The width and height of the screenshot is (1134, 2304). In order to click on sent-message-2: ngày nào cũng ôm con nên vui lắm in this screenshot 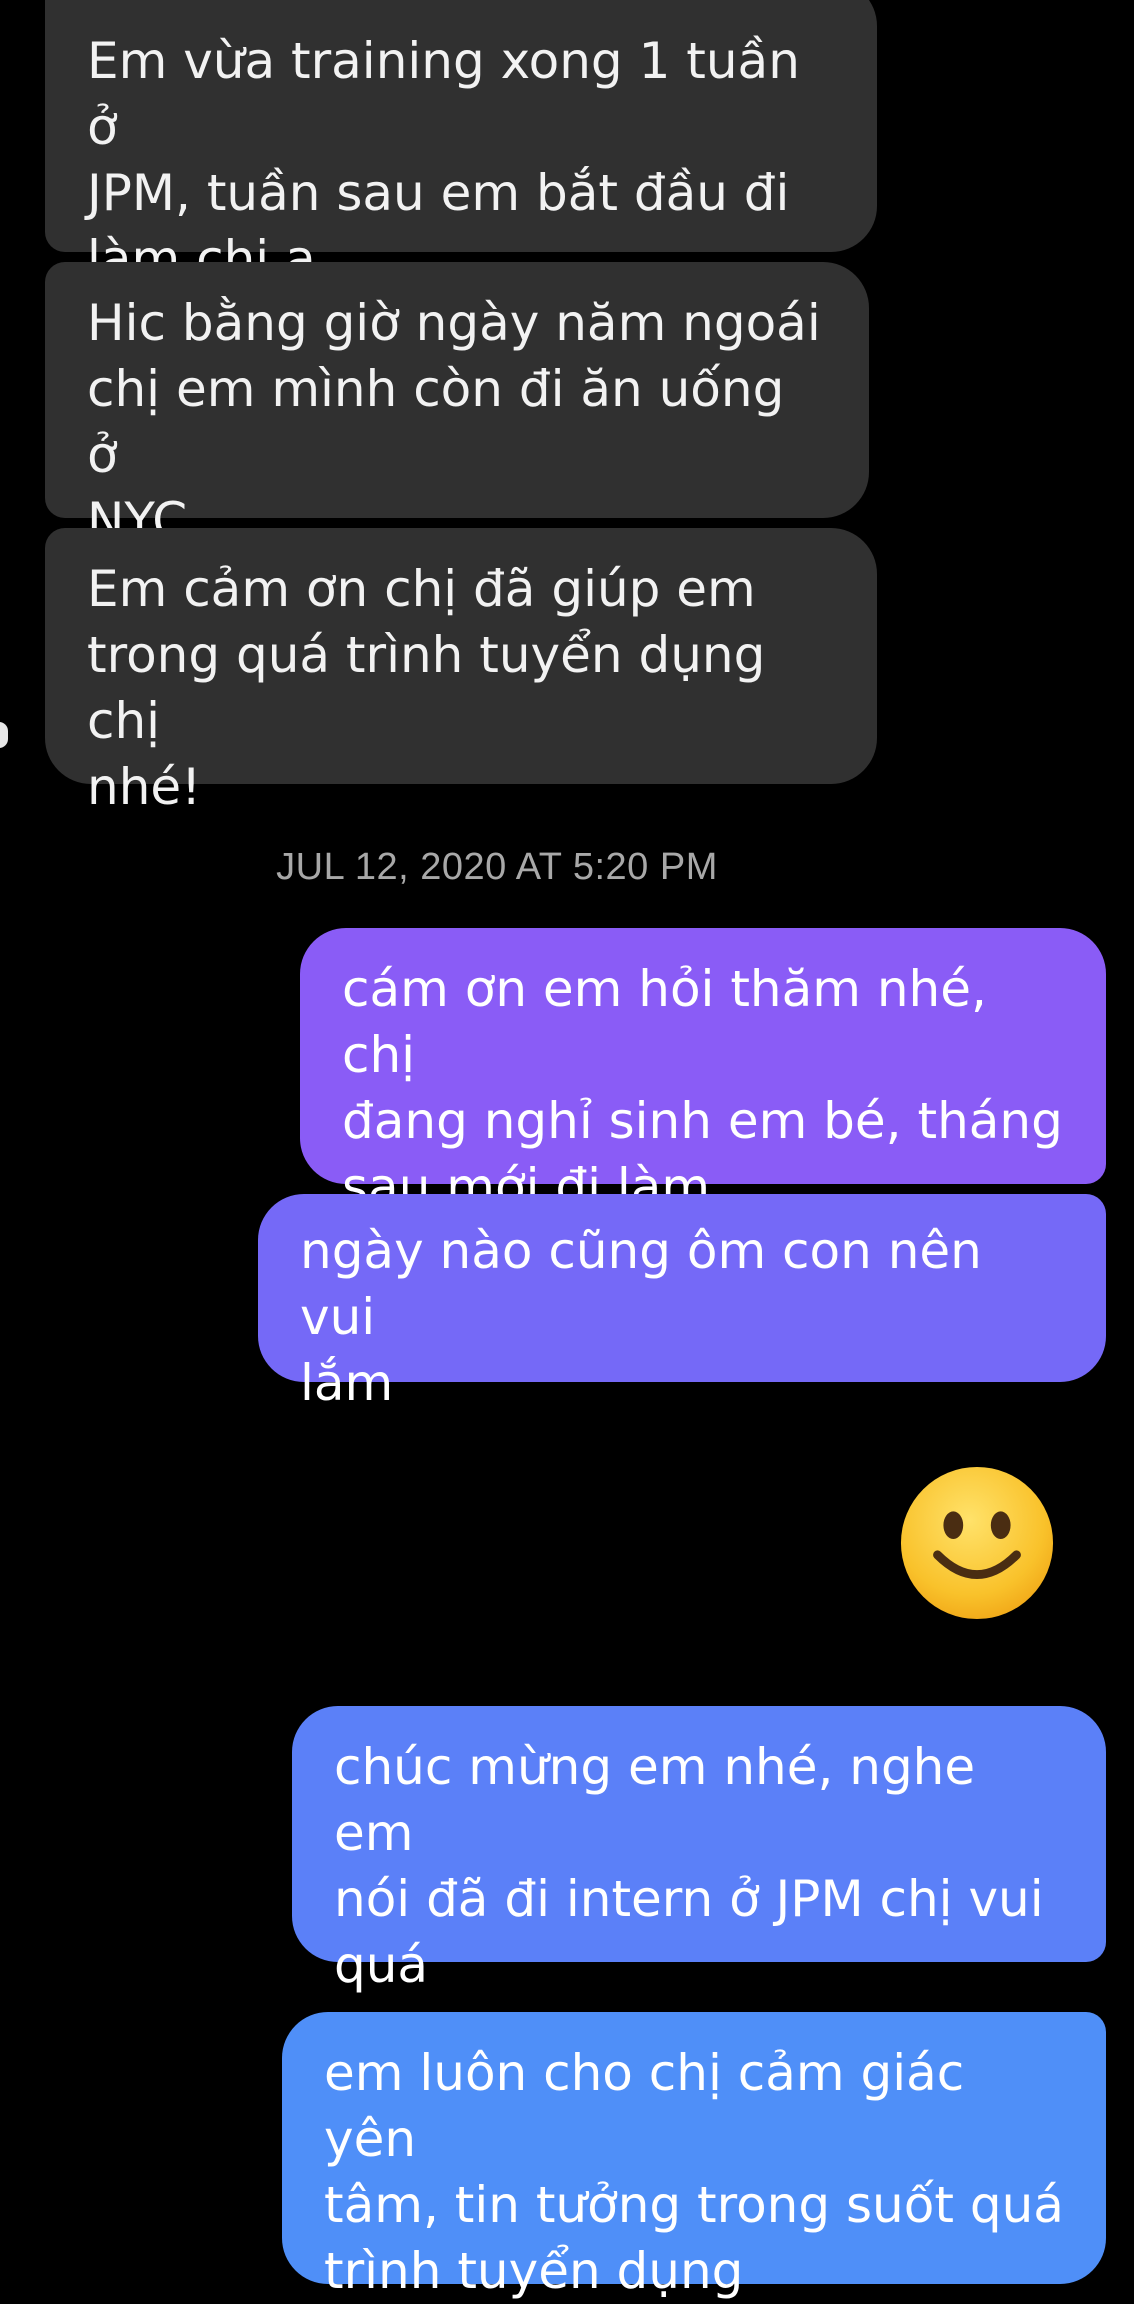, I will do `click(682, 1303)`.